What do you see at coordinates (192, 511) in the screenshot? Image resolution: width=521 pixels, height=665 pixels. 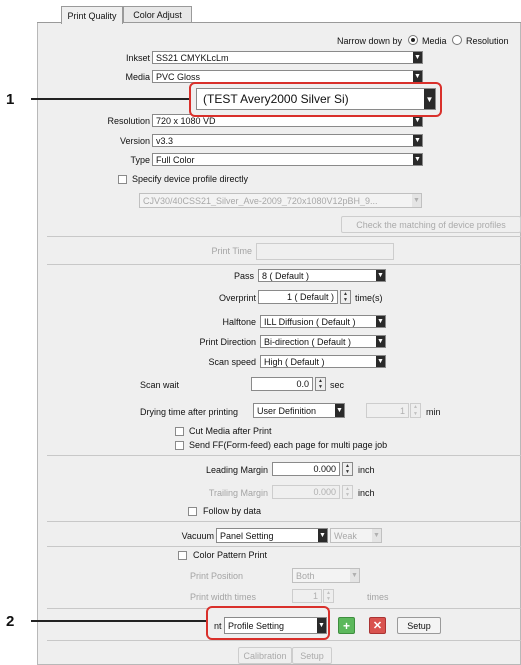 I see `follow-by-data-checkbox` at bounding box center [192, 511].